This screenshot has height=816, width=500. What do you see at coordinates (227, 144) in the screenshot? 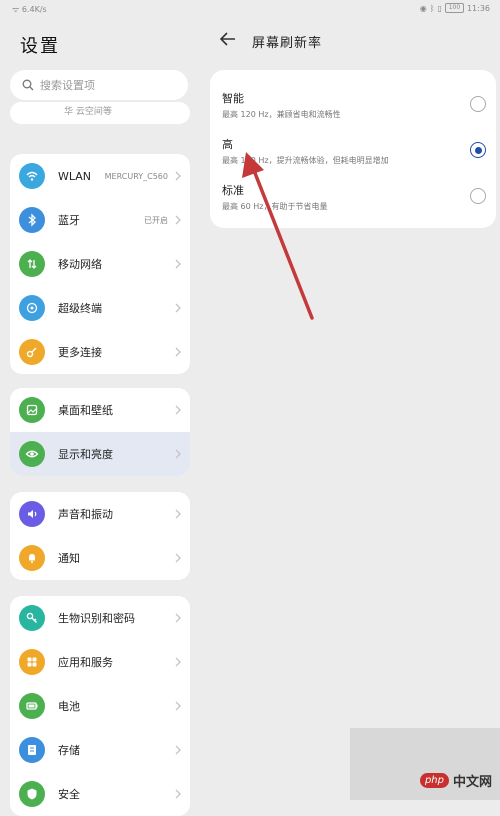
I see `option-title: 高` at bounding box center [227, 144].